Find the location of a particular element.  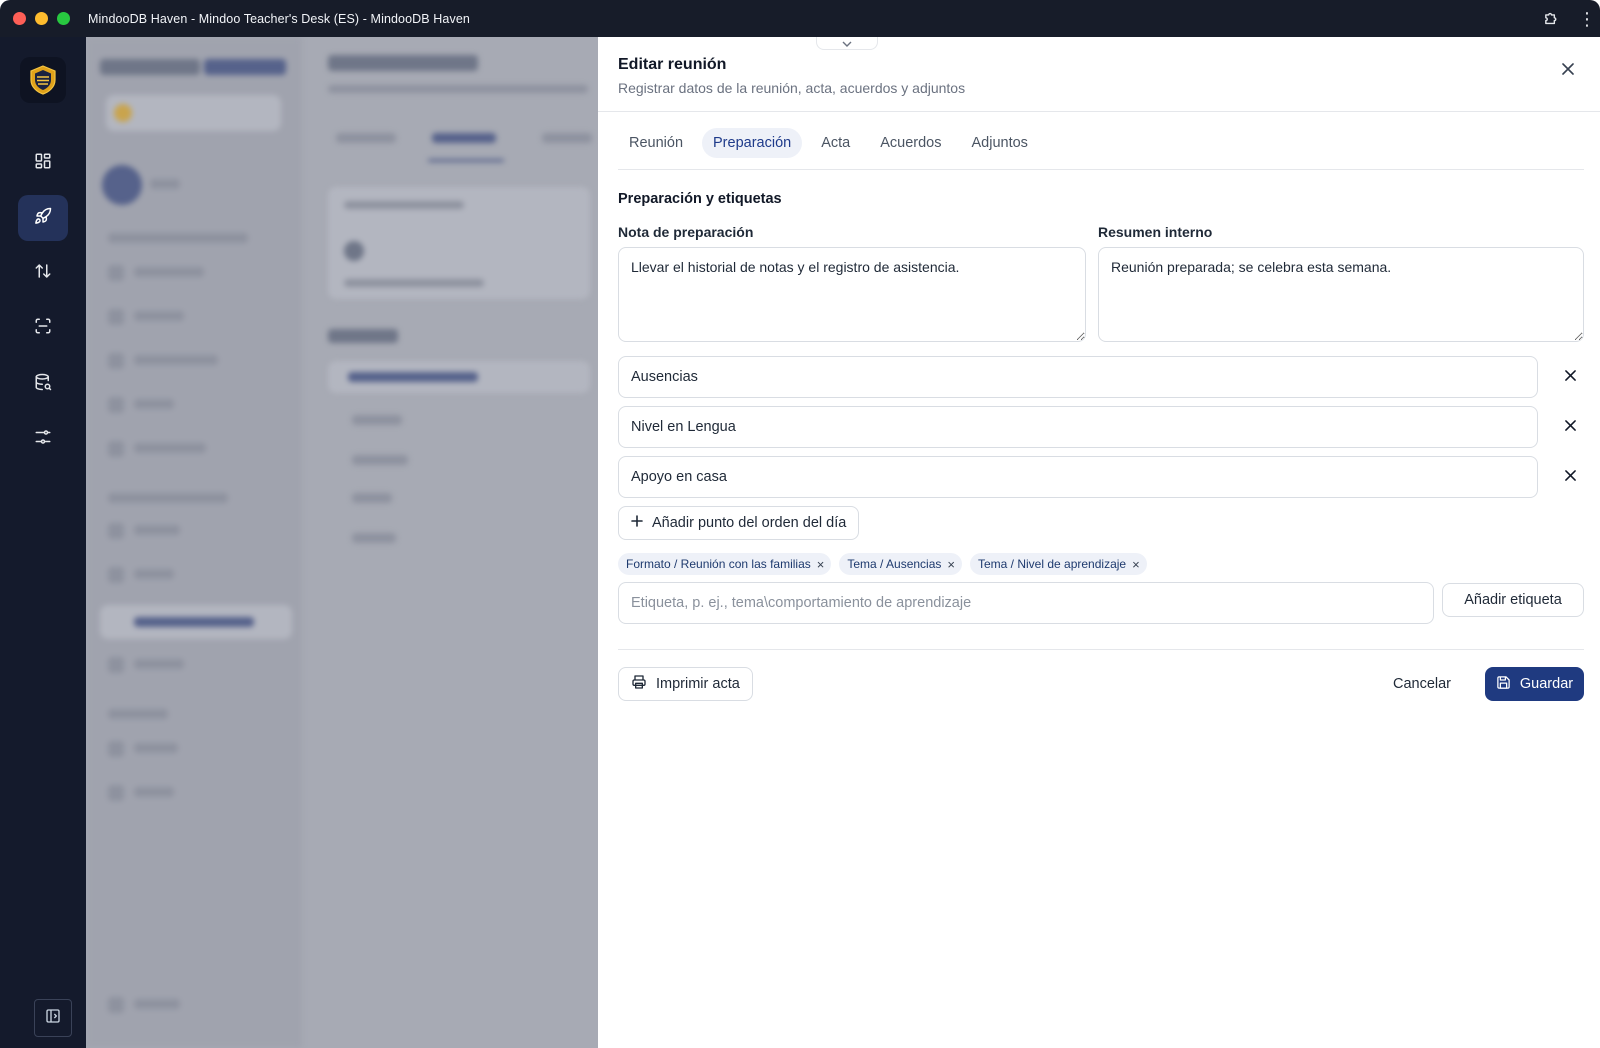

arrows-up-down-icon is located at coordinates (43, 273).